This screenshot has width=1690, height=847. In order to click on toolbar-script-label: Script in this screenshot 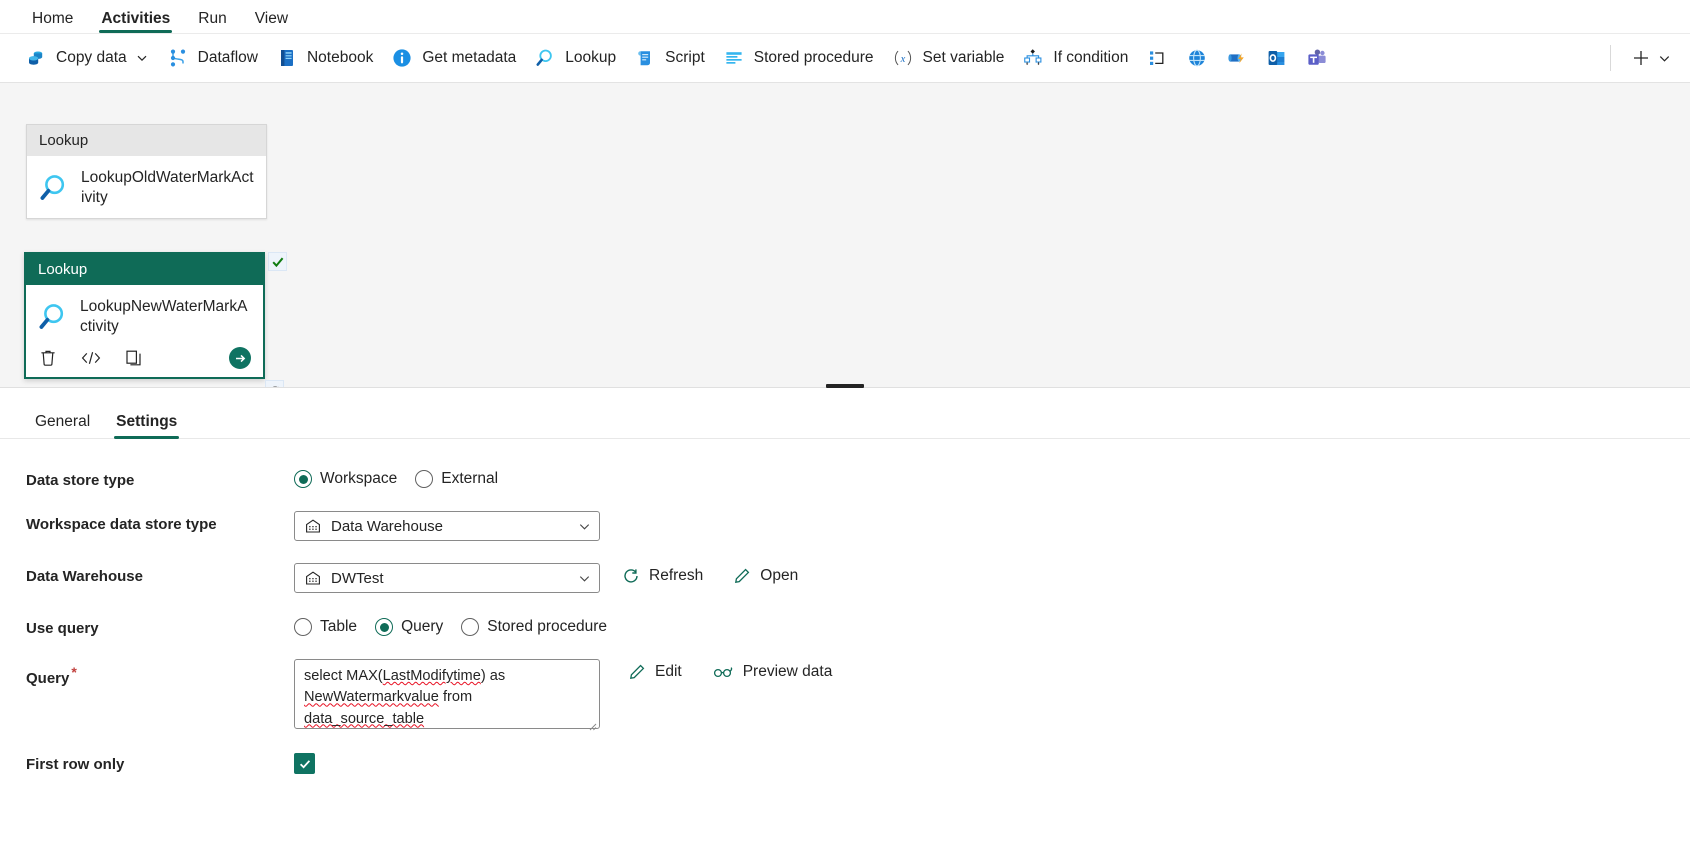, I will do `click(685, 58)`.